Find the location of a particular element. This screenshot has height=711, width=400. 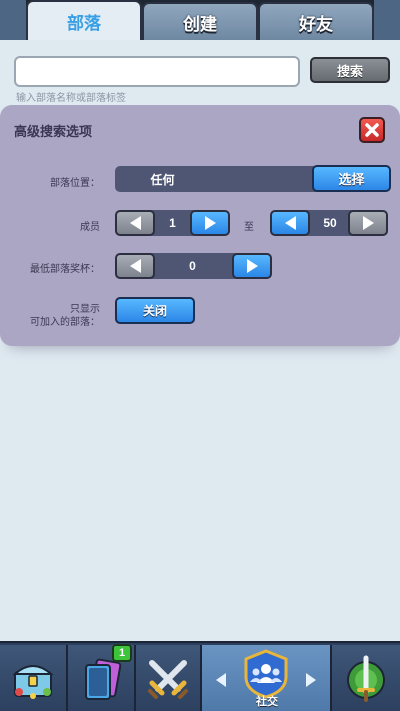

laurel-sword-icon is located at coordinates (366, 678).